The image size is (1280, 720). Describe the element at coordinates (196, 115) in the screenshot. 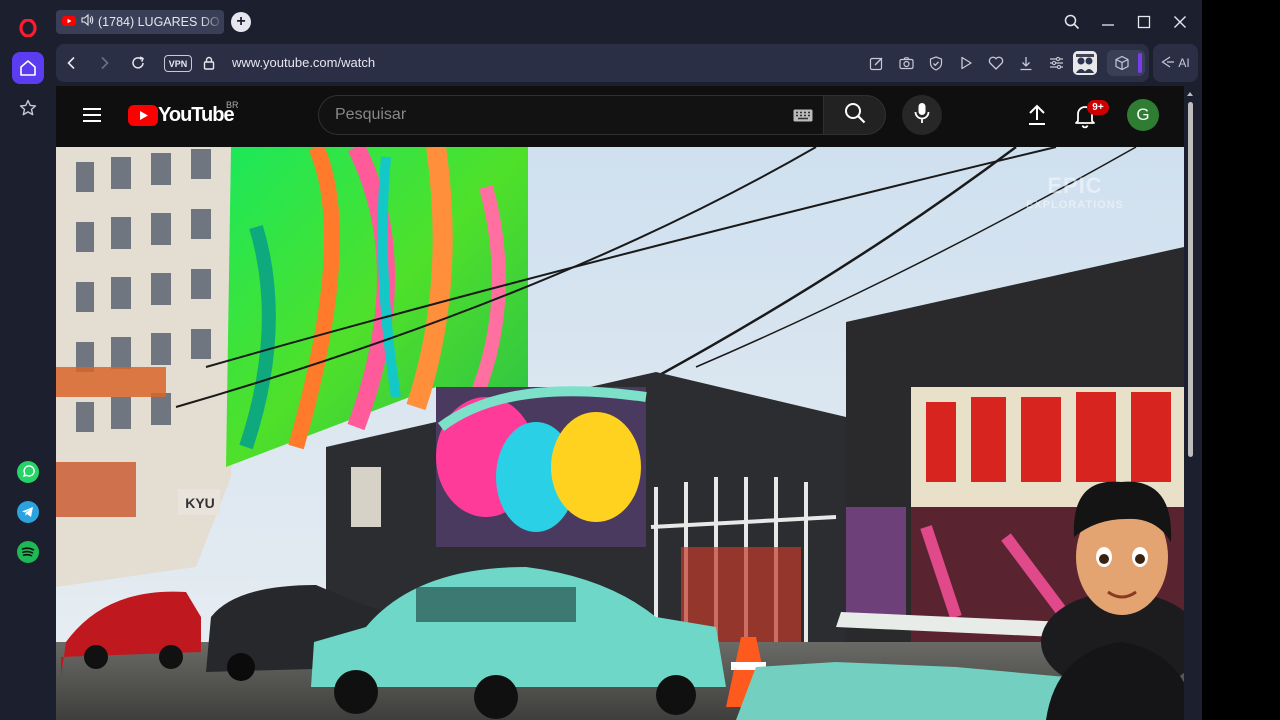

I see `youtube-logo-text: YouTube` at that location.